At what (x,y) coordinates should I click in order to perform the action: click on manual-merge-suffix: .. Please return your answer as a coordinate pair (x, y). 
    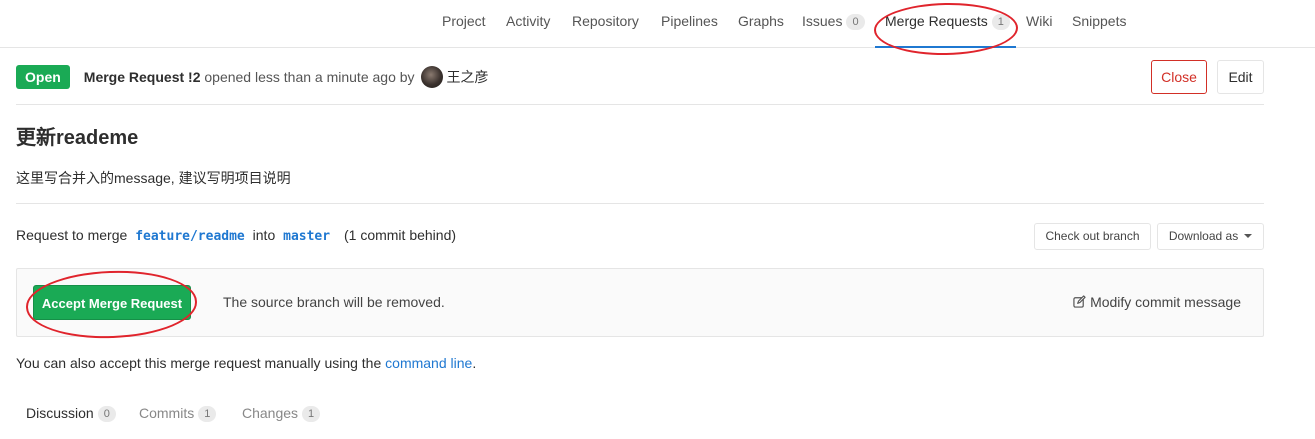
    Looking at the image, I should click on (474, 363).